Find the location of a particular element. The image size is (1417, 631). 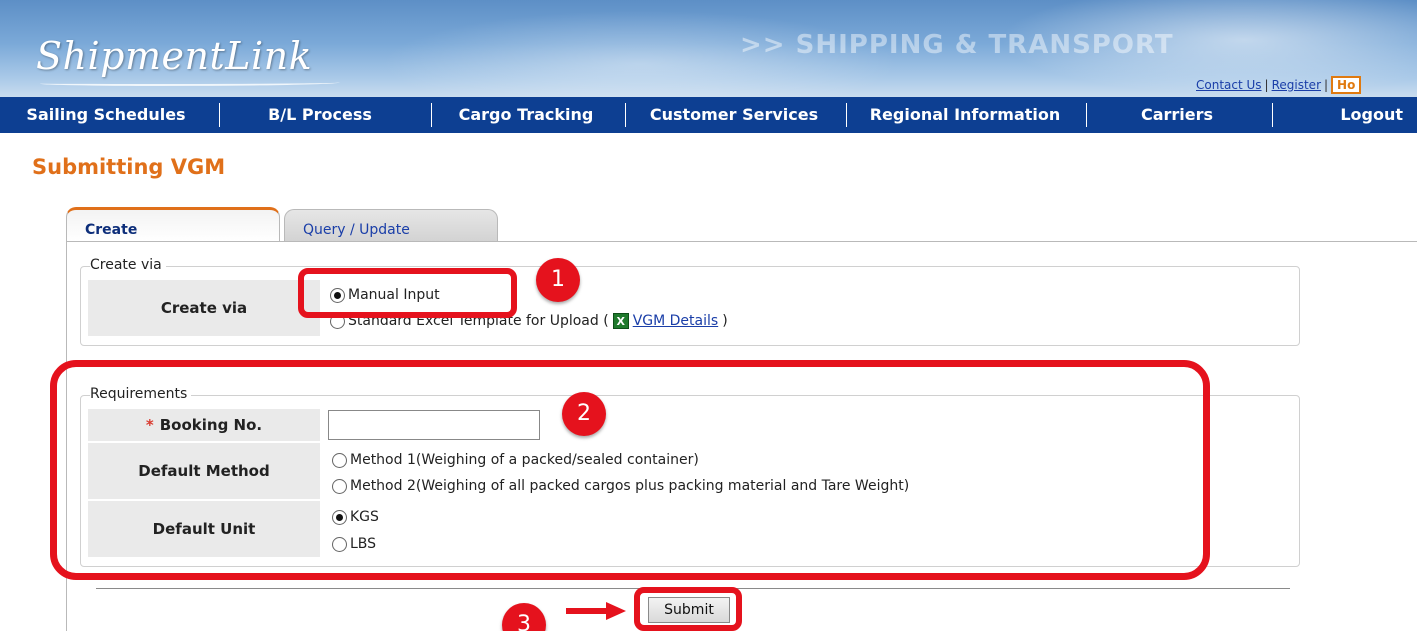

tab-query-update: Query / Update is located at coordinates (391, 226).